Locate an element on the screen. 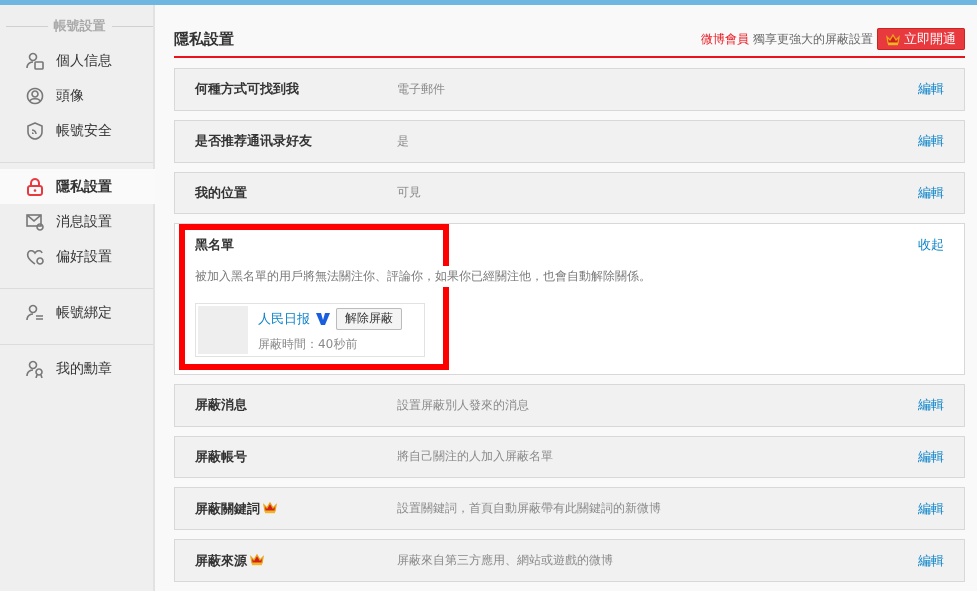 This screenshot has height=591, width=977. lock-icon is located at coordinates (35, 187).